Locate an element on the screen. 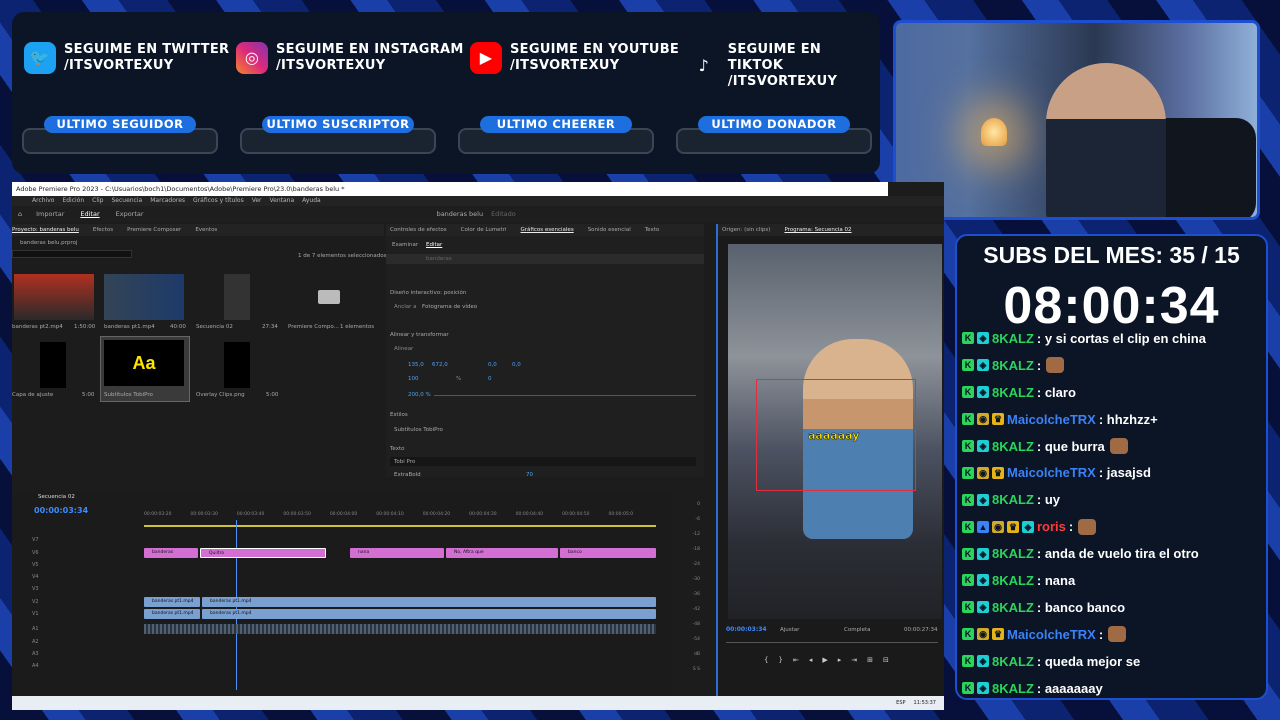  clip-banco: banco is located at coordinates (608, 553).